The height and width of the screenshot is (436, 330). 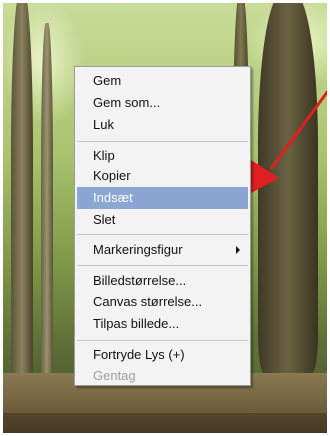 I want to click on menu-item-klip: Klip, so click(x=162, y=156).